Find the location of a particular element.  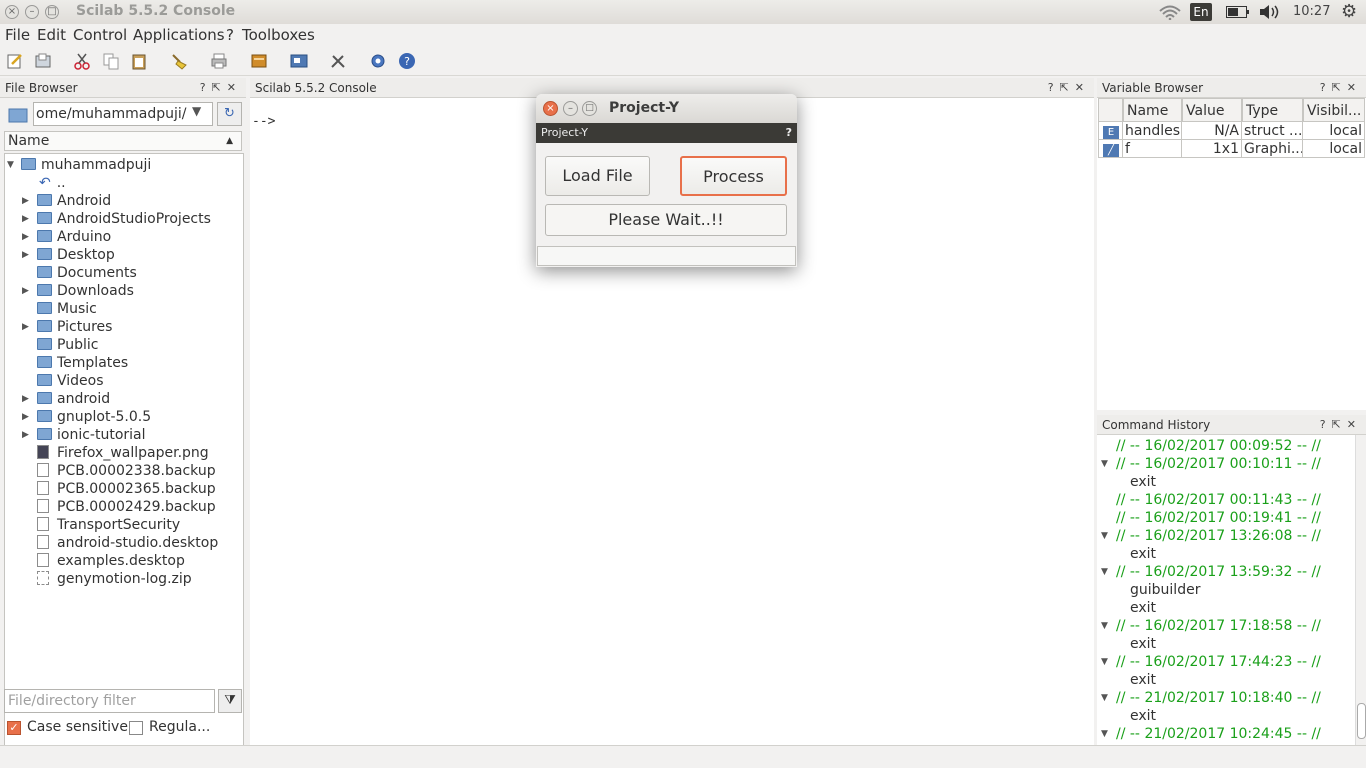

variable-name: f is located at coordinates (1152, 149).